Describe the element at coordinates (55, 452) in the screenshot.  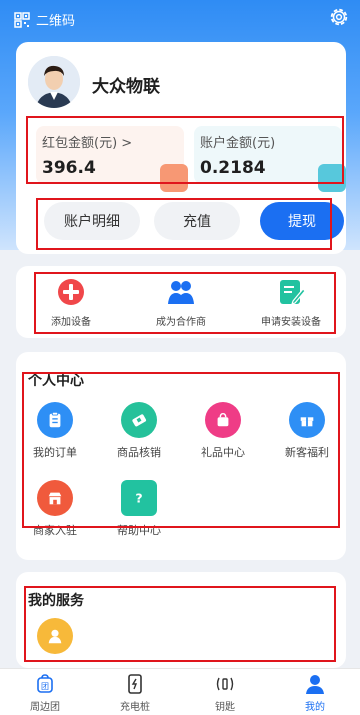
I see `my-orders-label: 我的订单` at that location.